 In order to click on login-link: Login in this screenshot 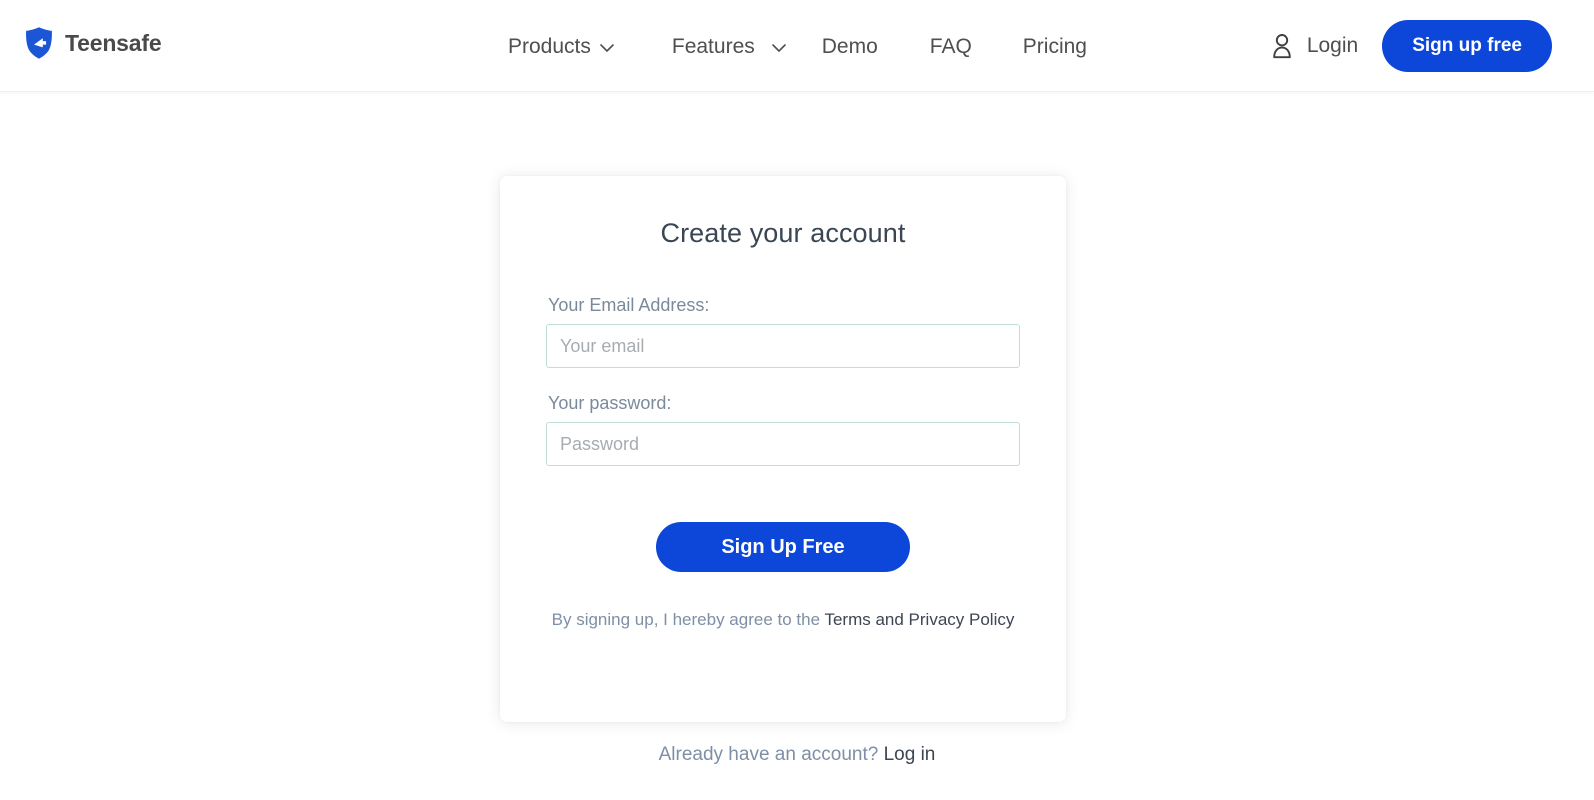, I will do `click(1314, 46)`.